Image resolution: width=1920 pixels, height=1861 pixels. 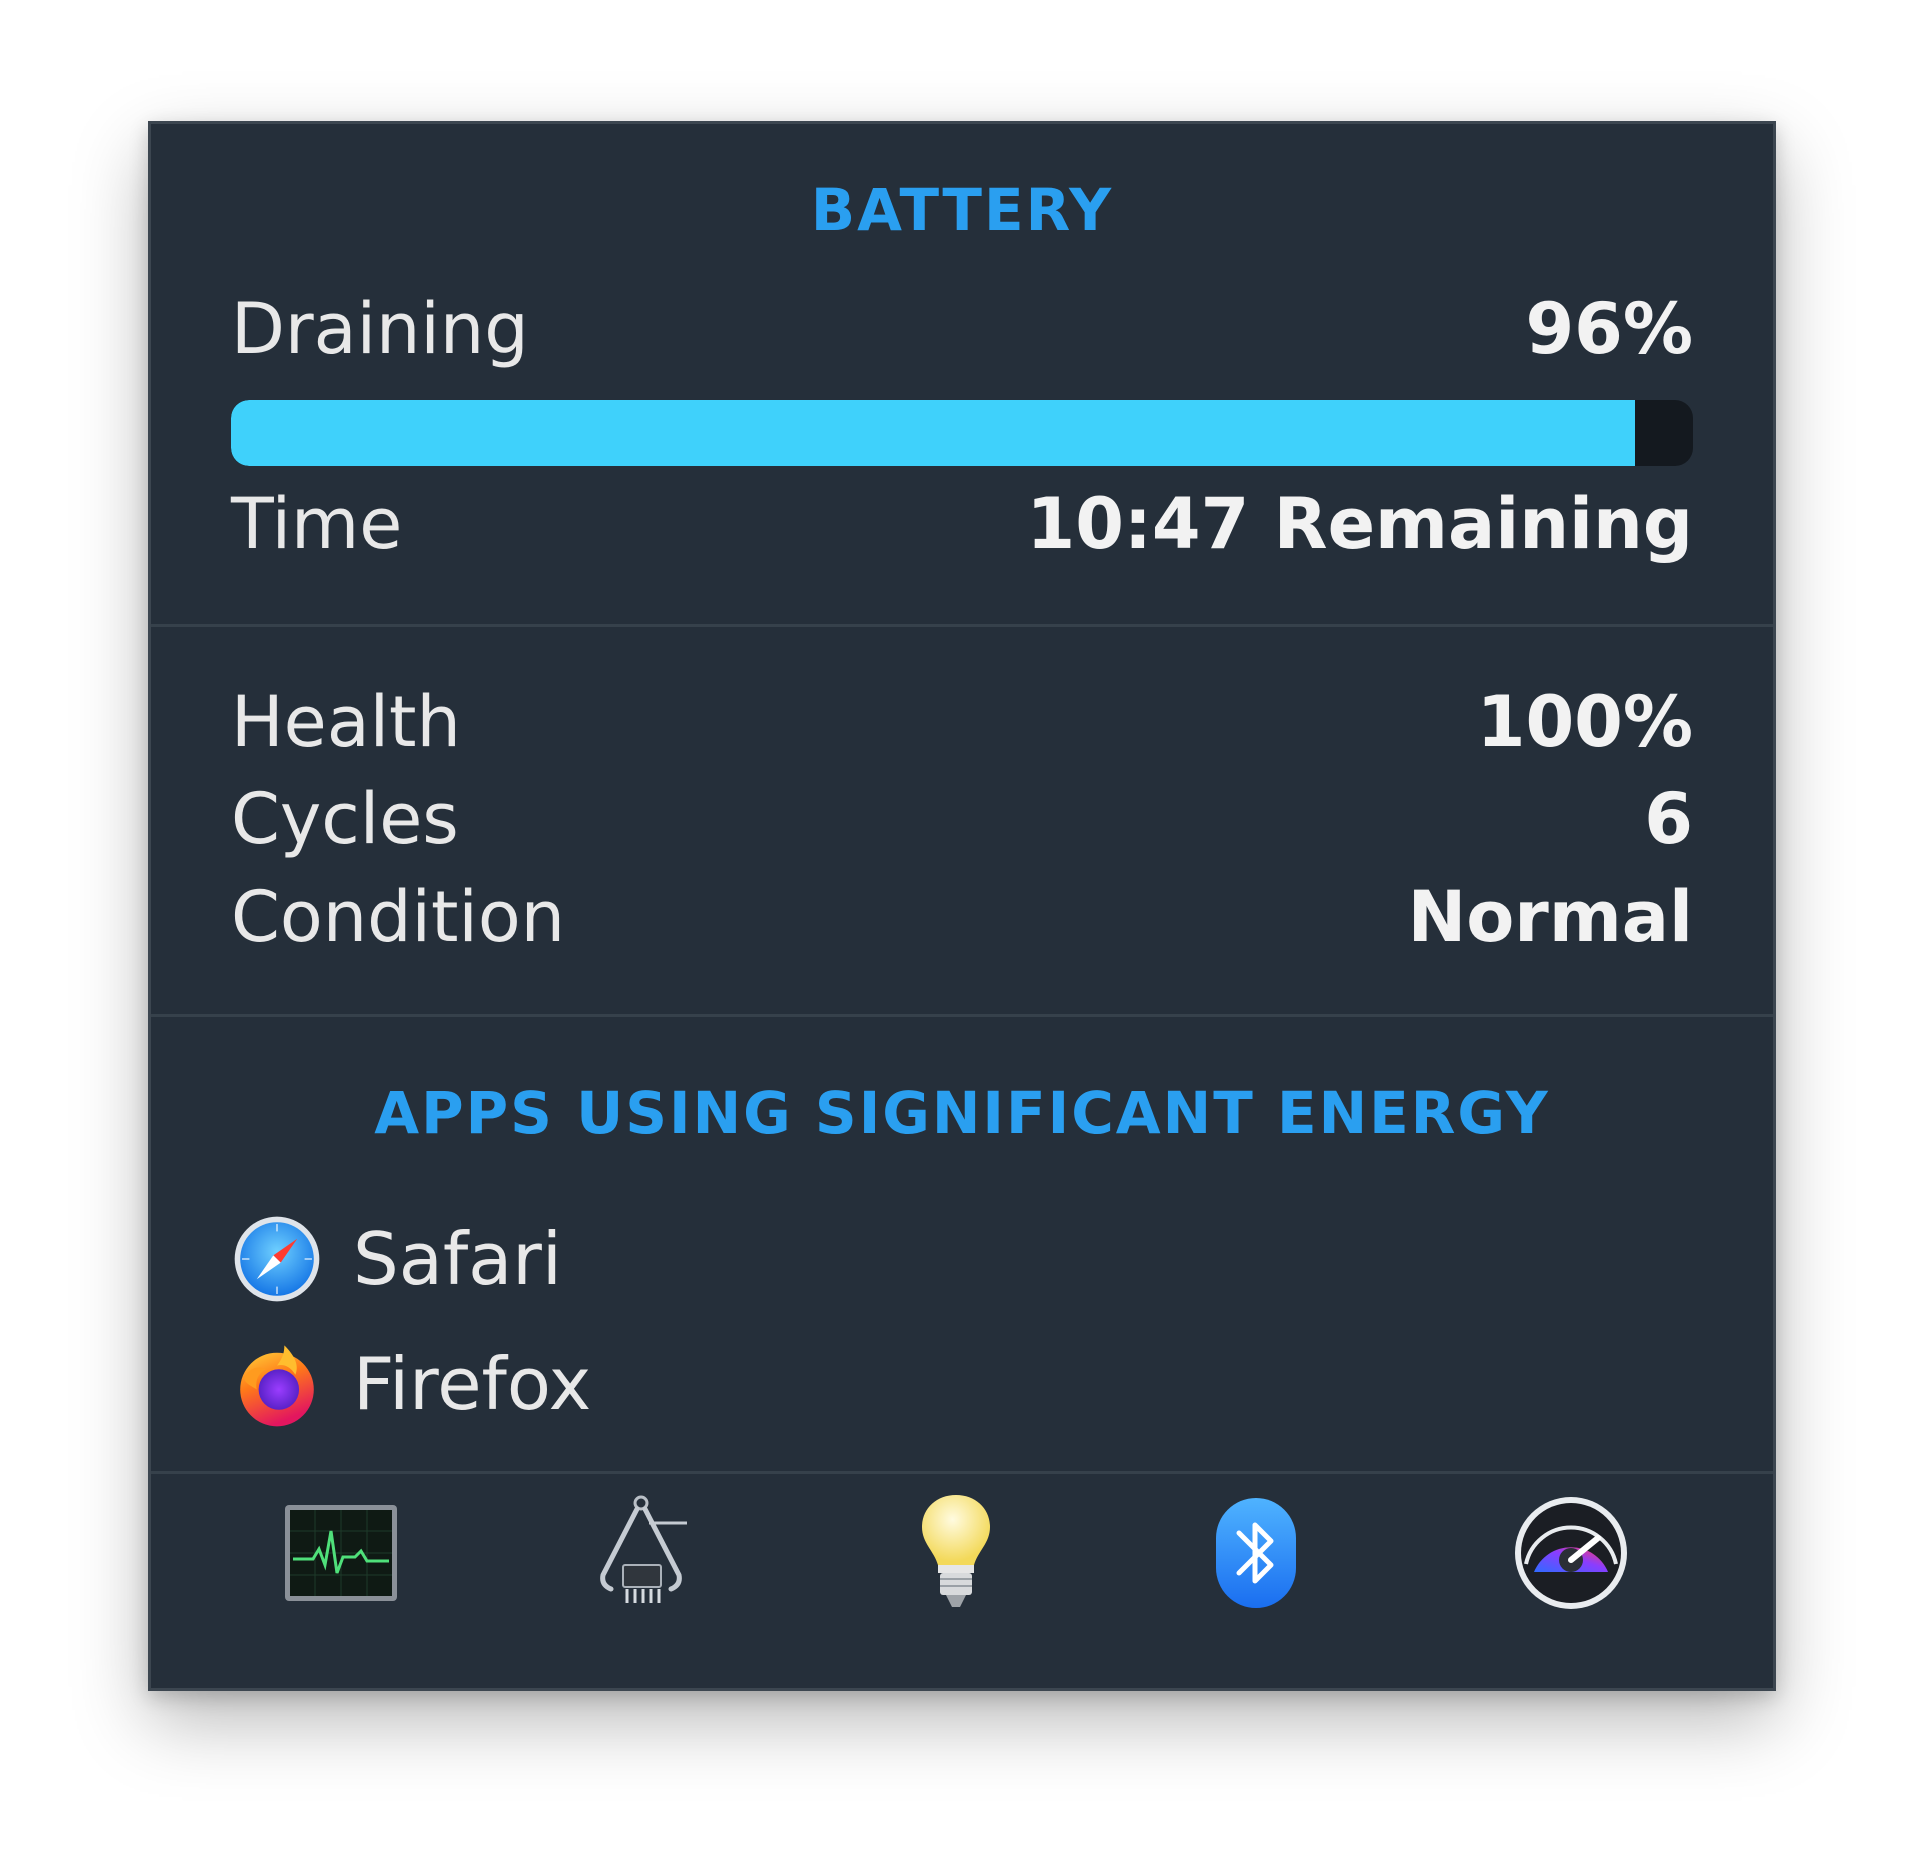 What do you see at coordinates (962, 524) in the screenshot?
I see `battery-time-row: Time 10:47 Remaining` at bounding box center [962, 524].